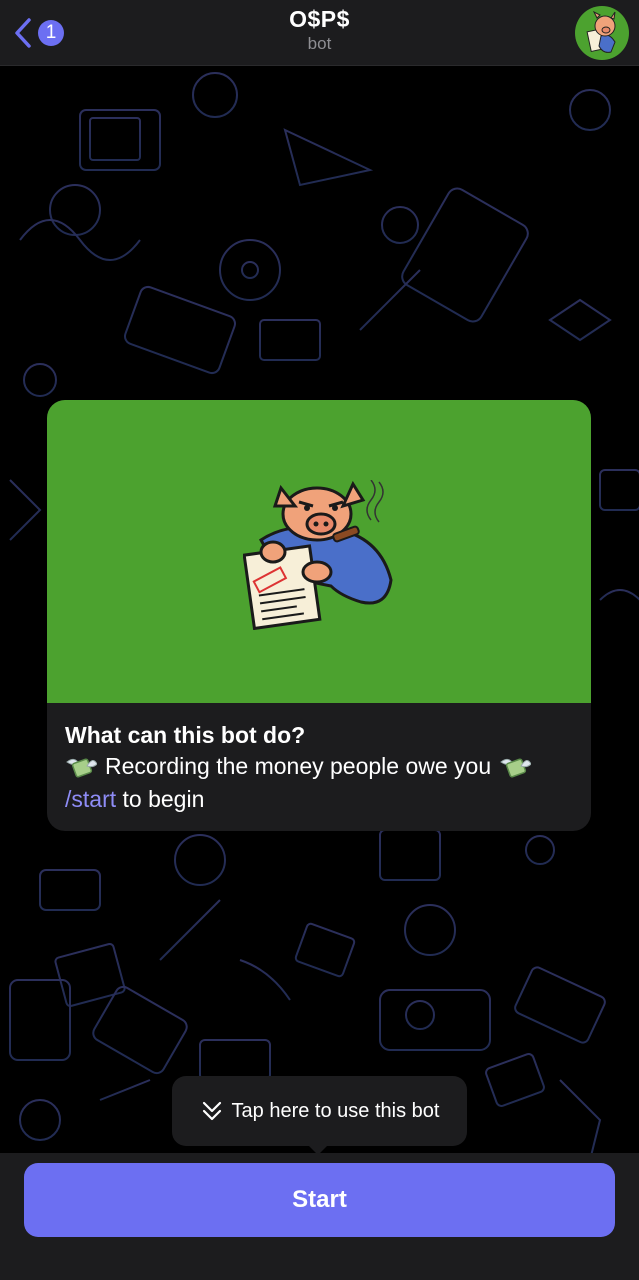 The image size is (639, 1280). What do you see at coordinates (298, 766) in the screenshot?
I see `bot-description: Recording the money people owe you` at bounding box center [298, 766].